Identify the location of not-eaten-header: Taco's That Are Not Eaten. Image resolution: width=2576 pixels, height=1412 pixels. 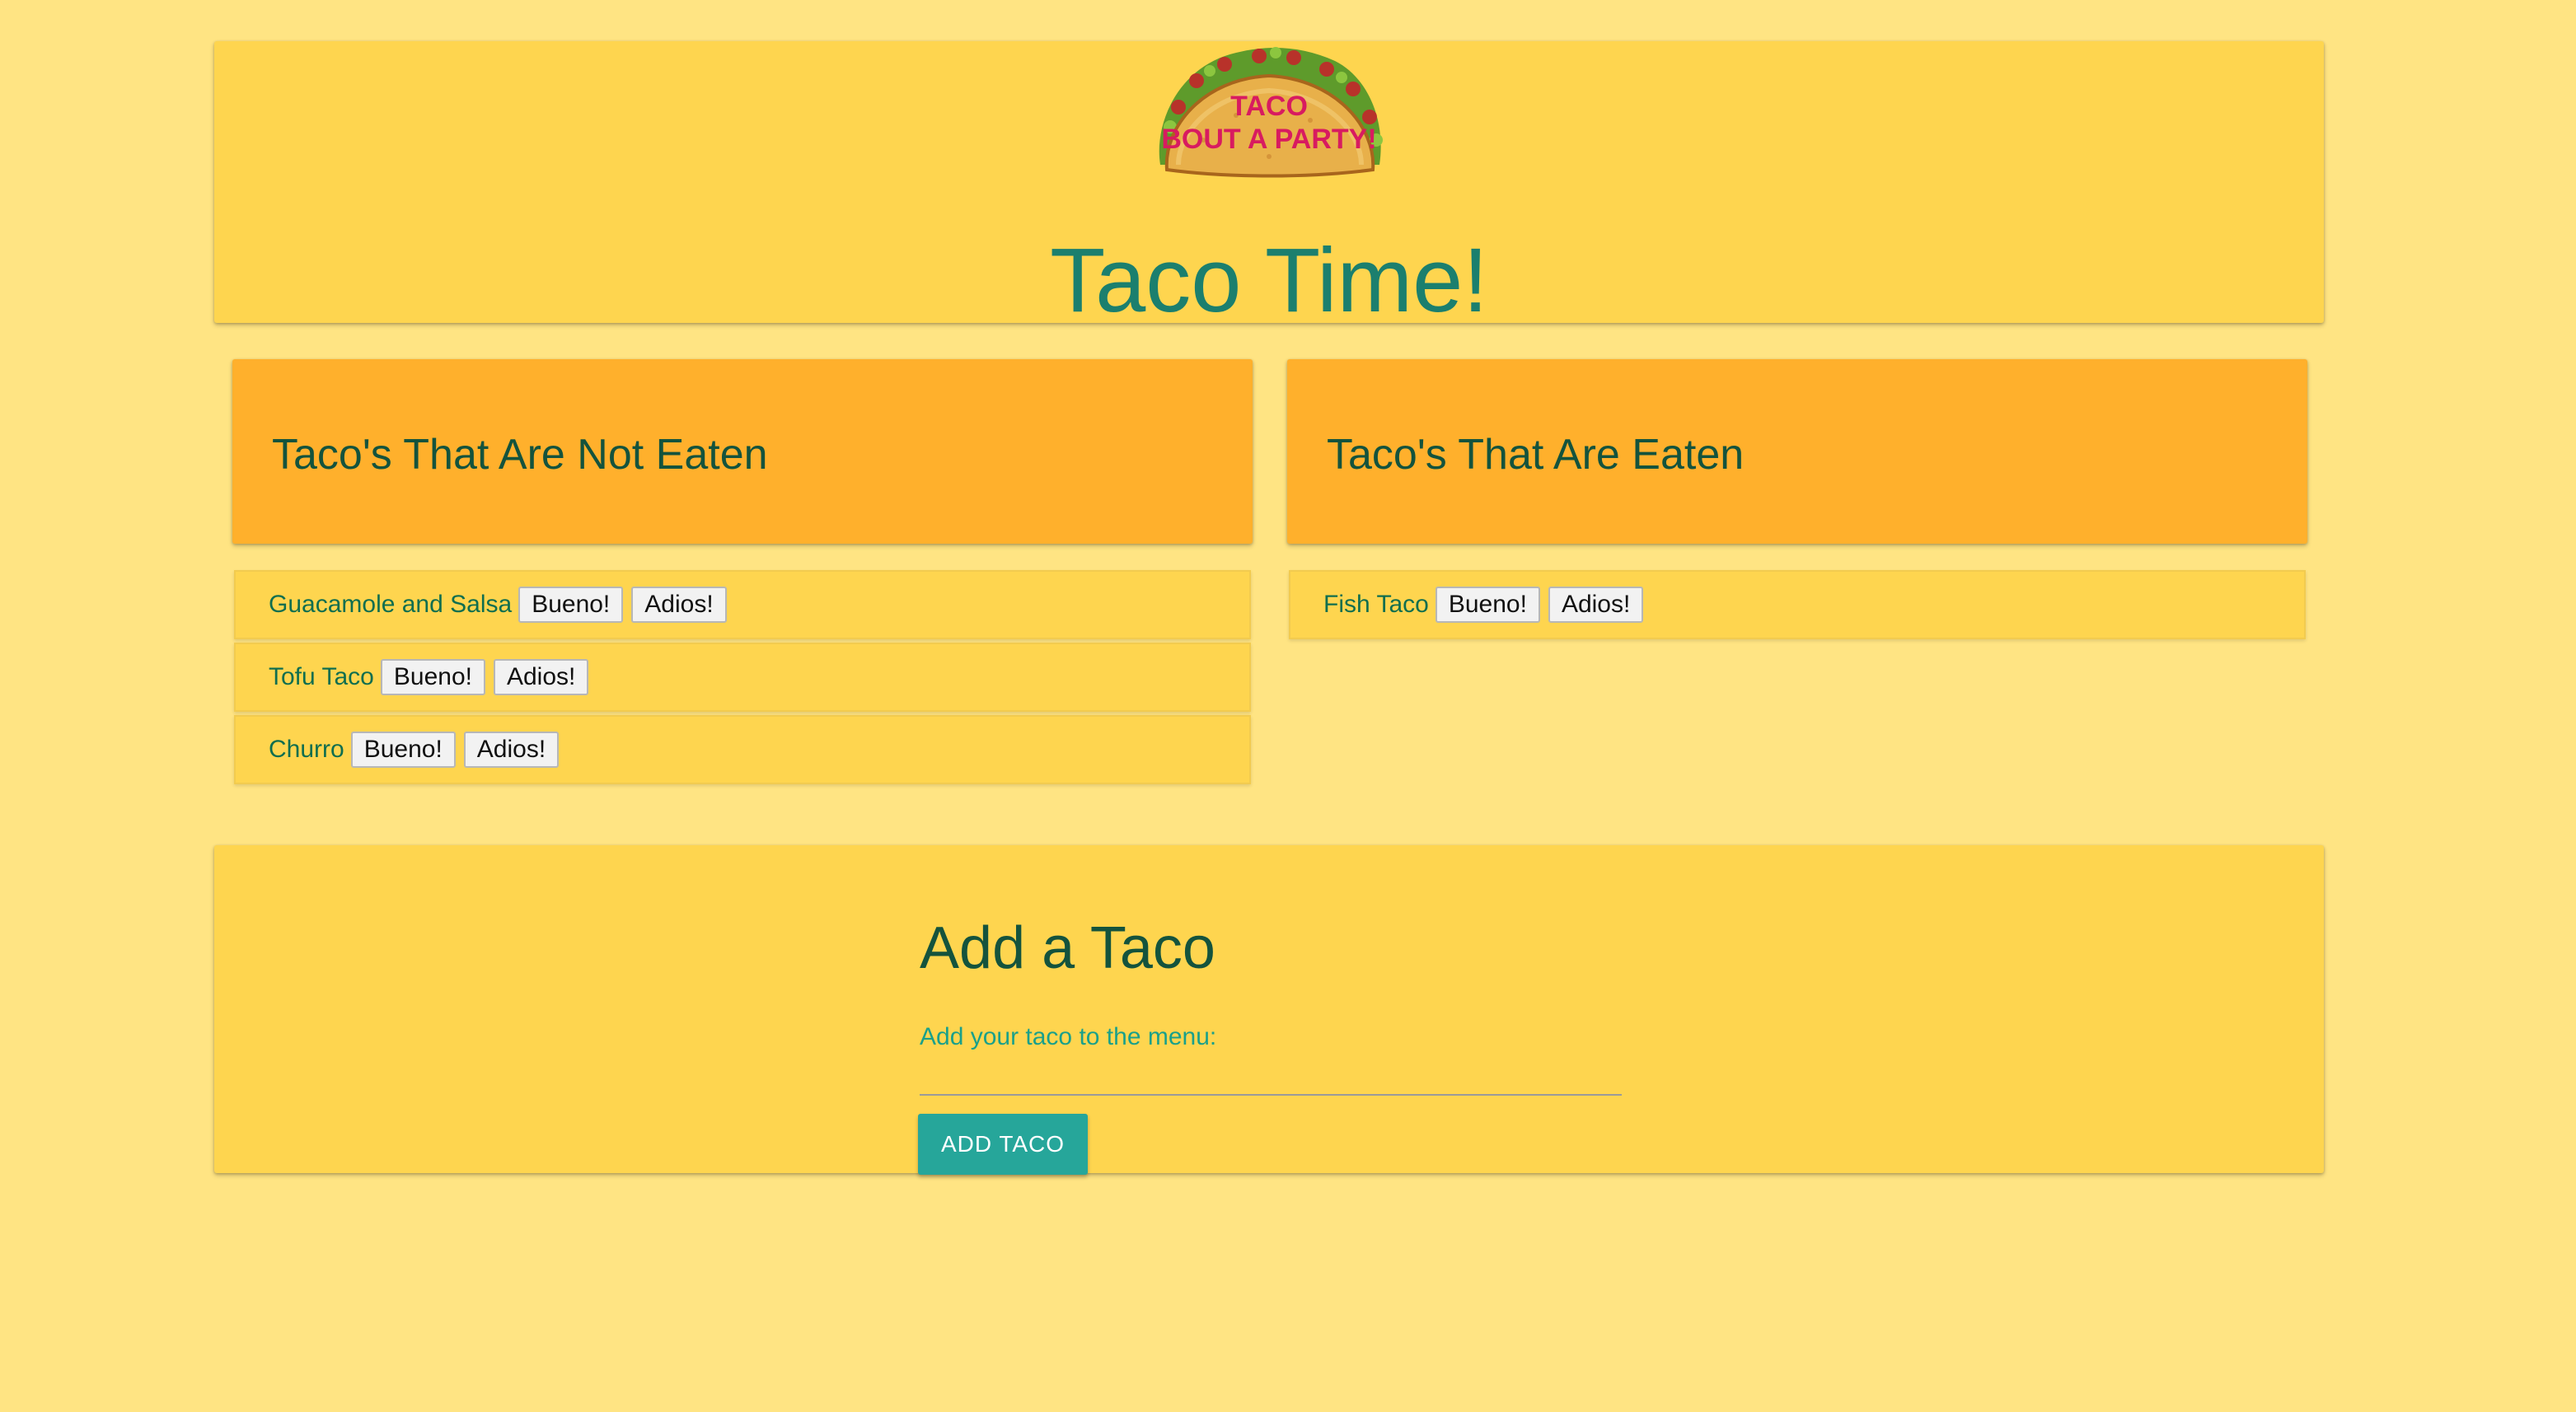
(742, 451).